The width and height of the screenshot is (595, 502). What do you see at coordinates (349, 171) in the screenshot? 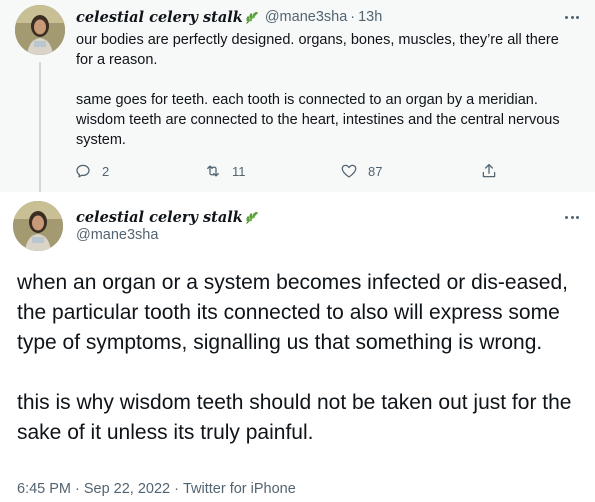
I see `heart-icon` at bounding box center [349, 171].